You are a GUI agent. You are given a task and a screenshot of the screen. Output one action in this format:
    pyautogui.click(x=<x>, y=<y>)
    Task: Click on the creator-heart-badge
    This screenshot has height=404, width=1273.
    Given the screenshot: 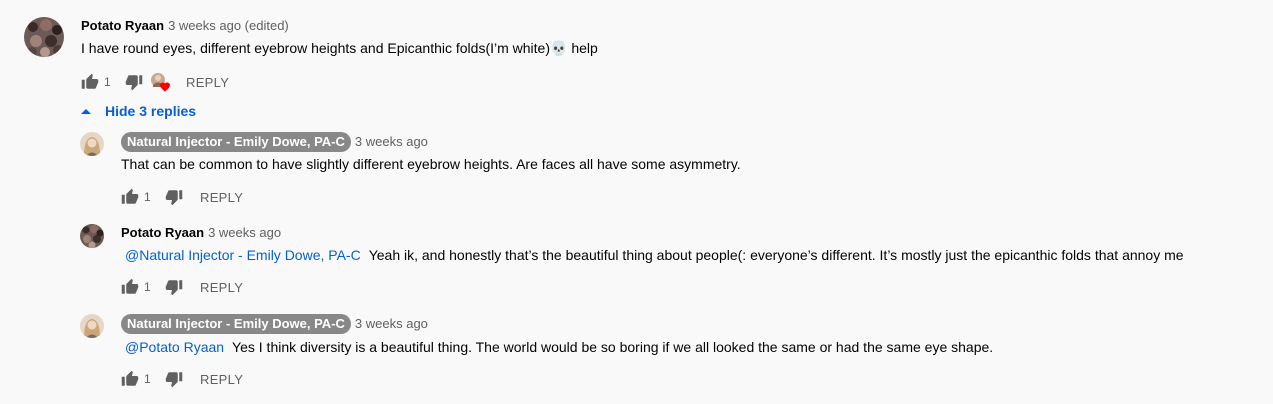 What is the action you would take?
    pyautogui.click(x=160, y=82)
    